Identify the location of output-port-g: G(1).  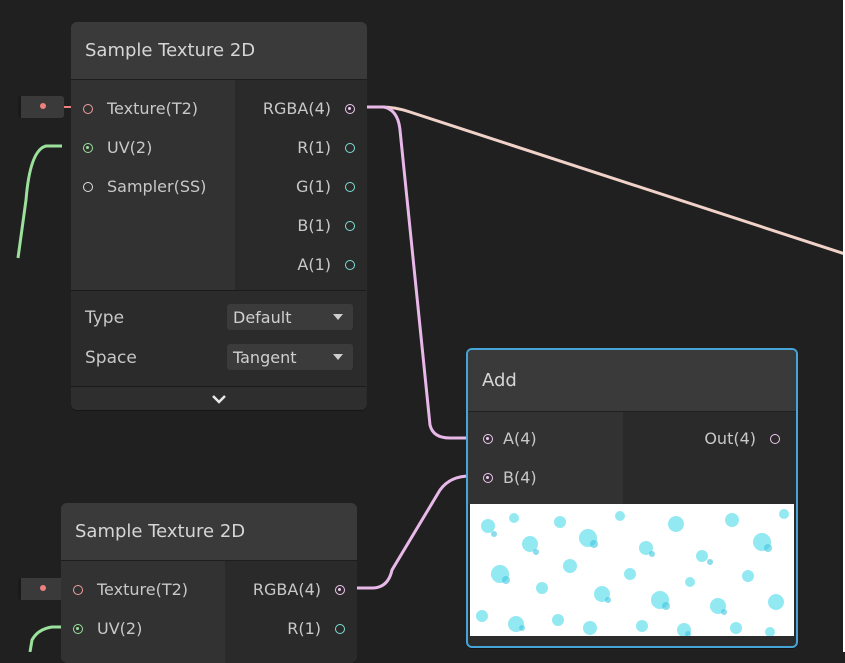
(325, 186).